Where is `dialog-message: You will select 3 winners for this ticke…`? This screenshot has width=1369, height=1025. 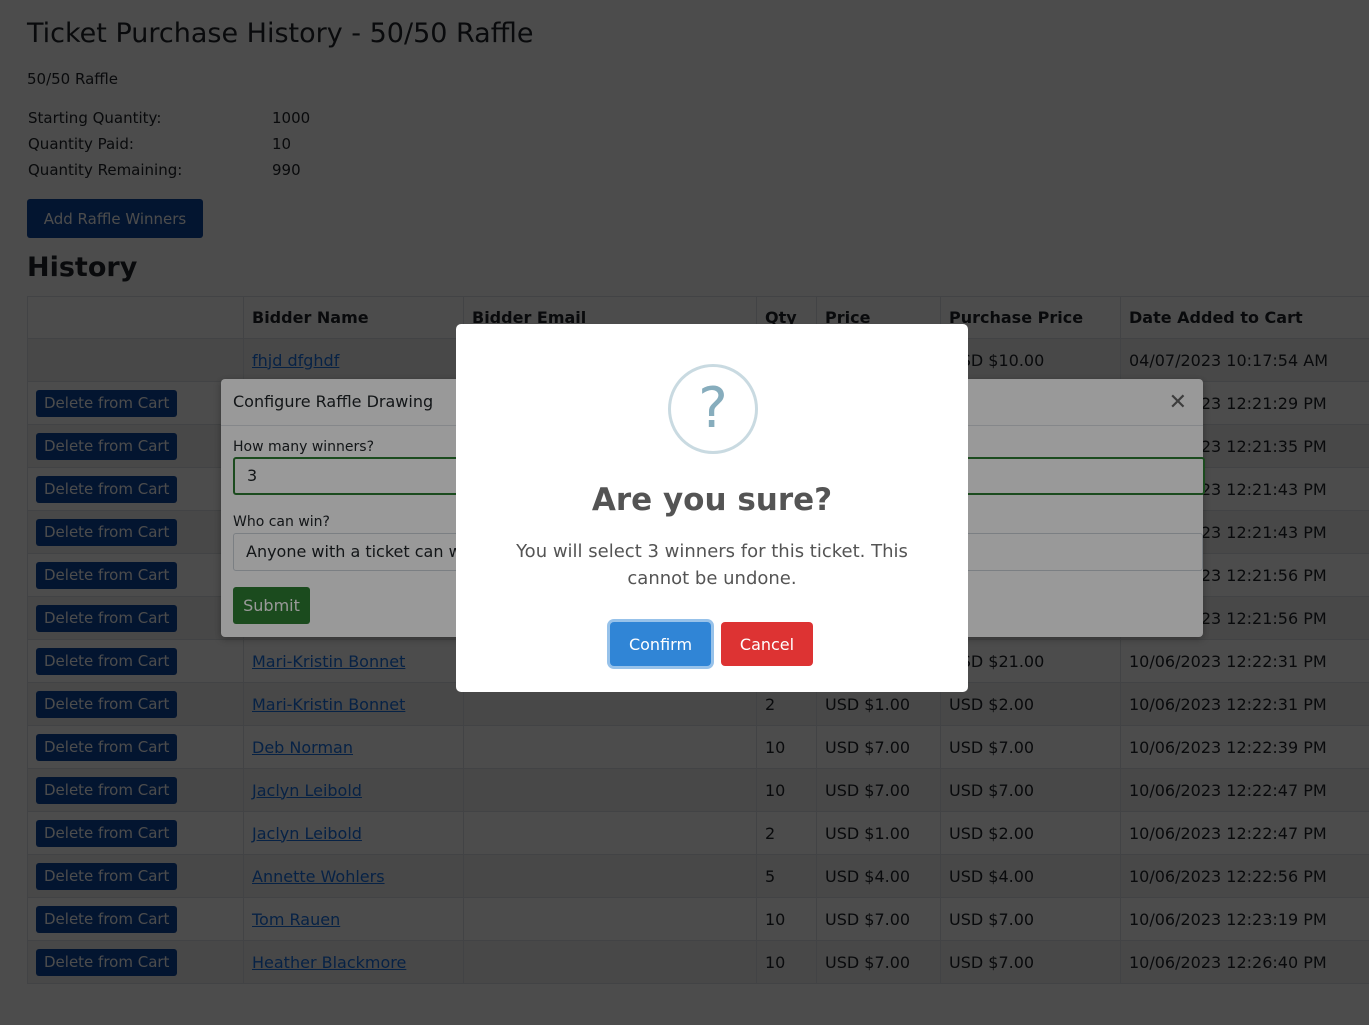
dialog-message: You will select 3 winners for this ticke… is located at coordinates (712, 565).